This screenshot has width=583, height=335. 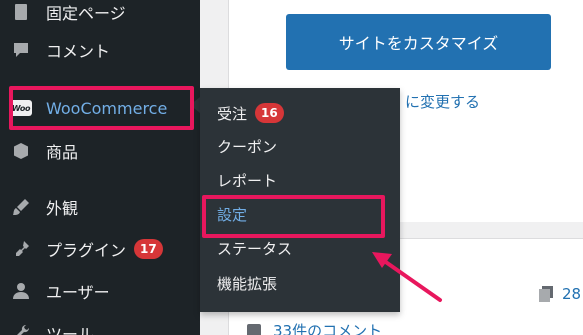 I want to click on submenu-item-label: 設定, so click(x=232, y=214).